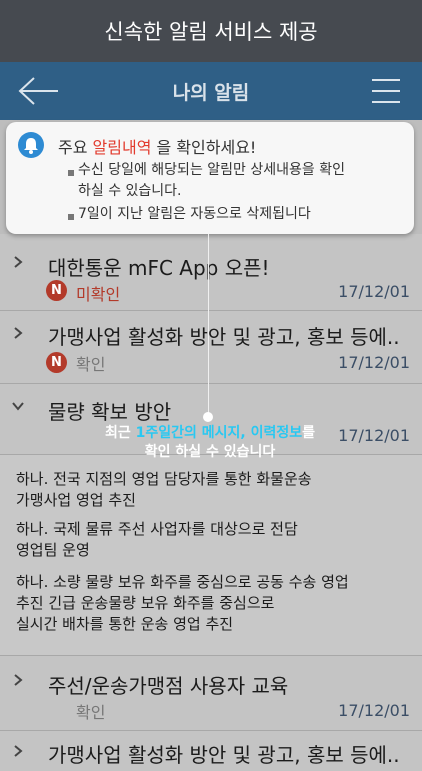 This screenshot has width=422, height=771. I want to click on item-title: 물량 확보 방안, so click(110, 412).